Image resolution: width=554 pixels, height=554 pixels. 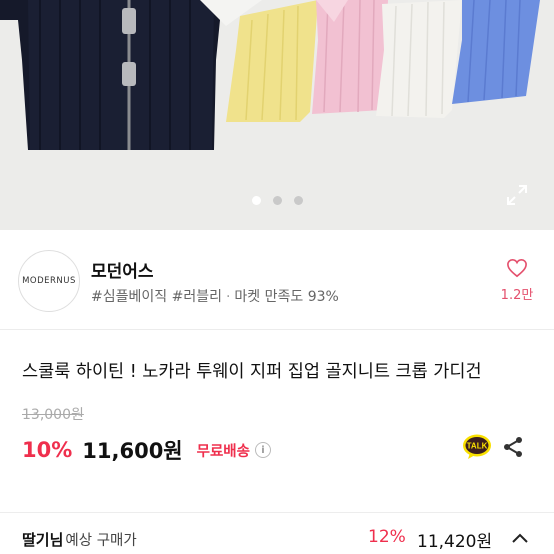 What do you see at coordinates (252, 372) in the screenshot?
I see `product-title: 스쿨룩 하이틴 ! 노카라 투웨이 지퍼 집업 골지니트 크롭 가디건` at bounding box center [252, 372].